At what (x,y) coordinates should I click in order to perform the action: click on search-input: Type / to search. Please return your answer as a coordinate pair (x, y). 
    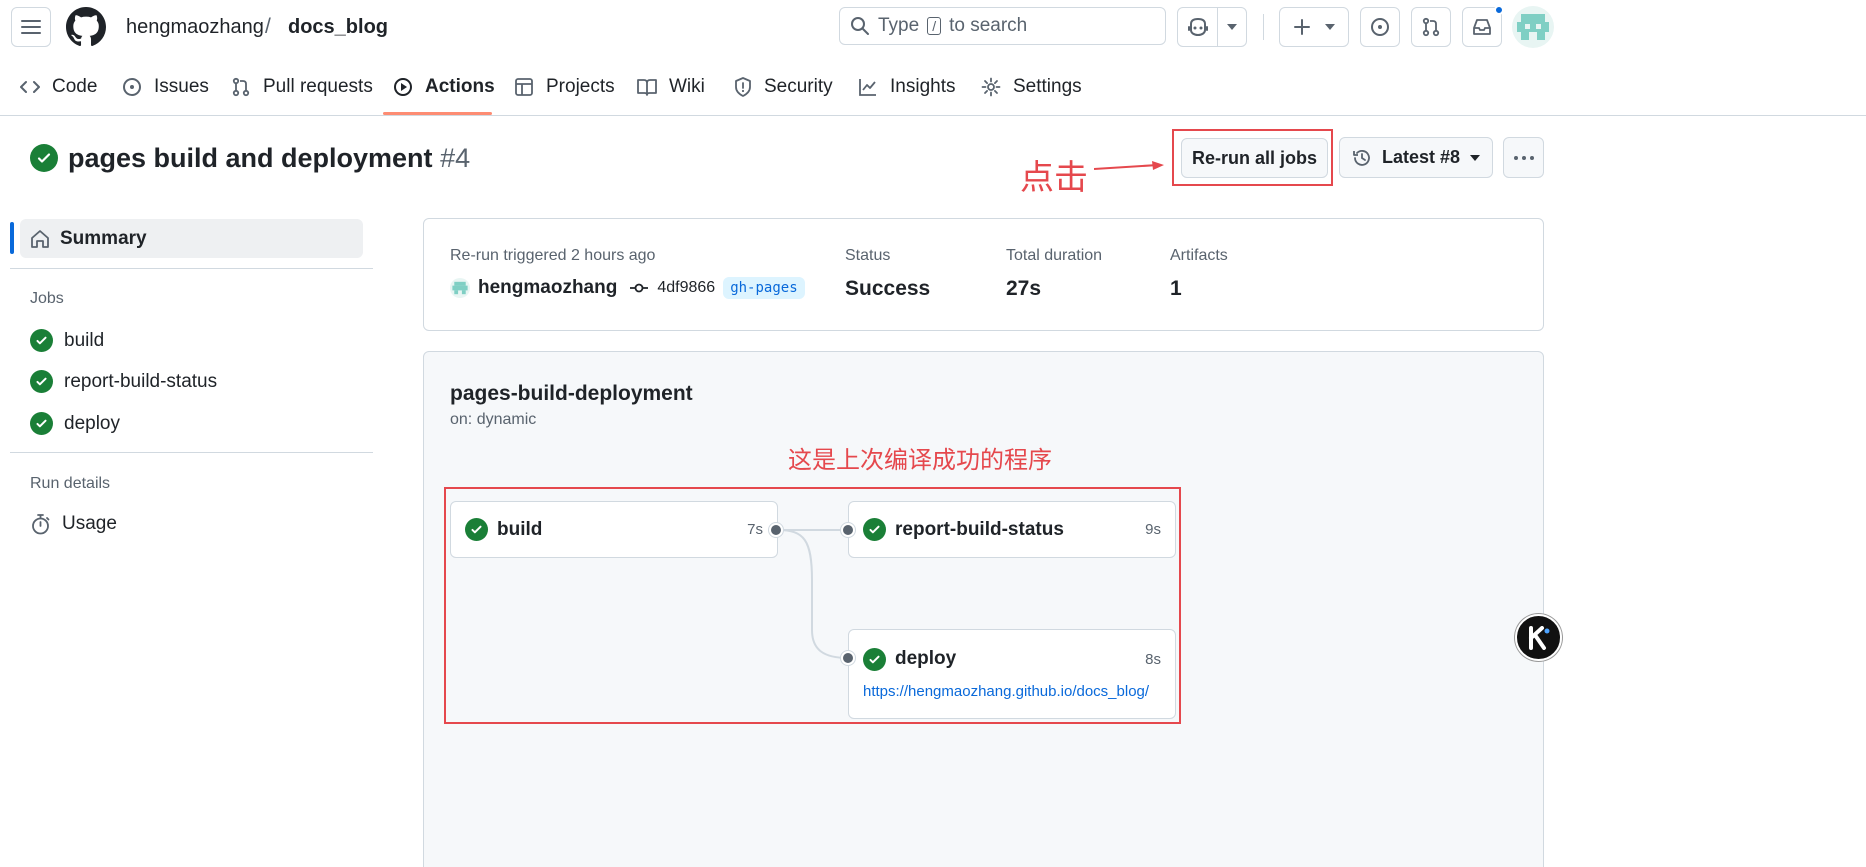
    Looking at the image, I should click on (1002, 26).